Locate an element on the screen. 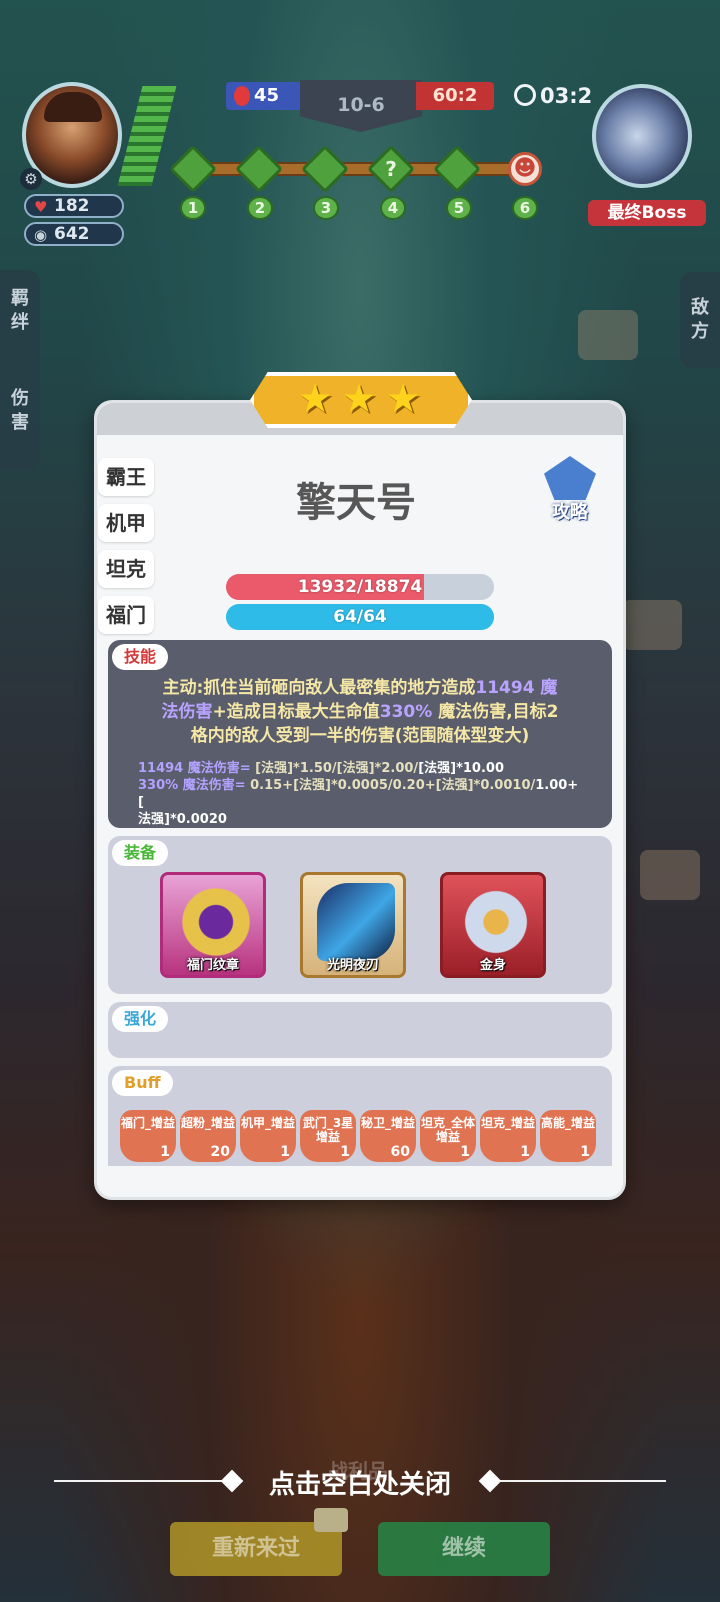 The height and width of the screenshot is (1602, 720). flame-icon is located at coordinates (242, 96).